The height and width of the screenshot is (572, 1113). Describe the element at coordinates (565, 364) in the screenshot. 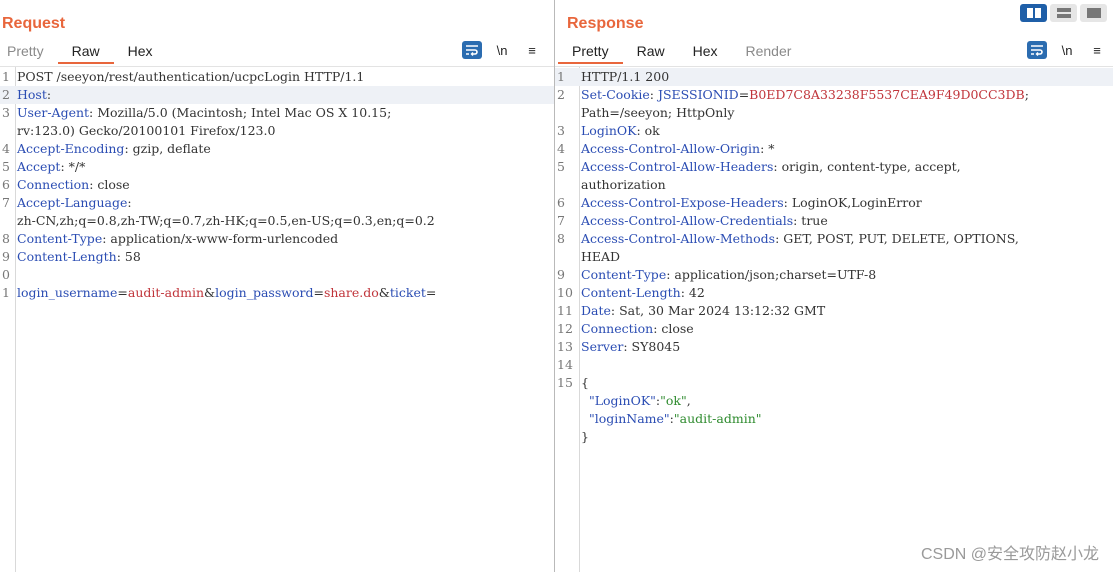

I see `line-number: 14` at that location.